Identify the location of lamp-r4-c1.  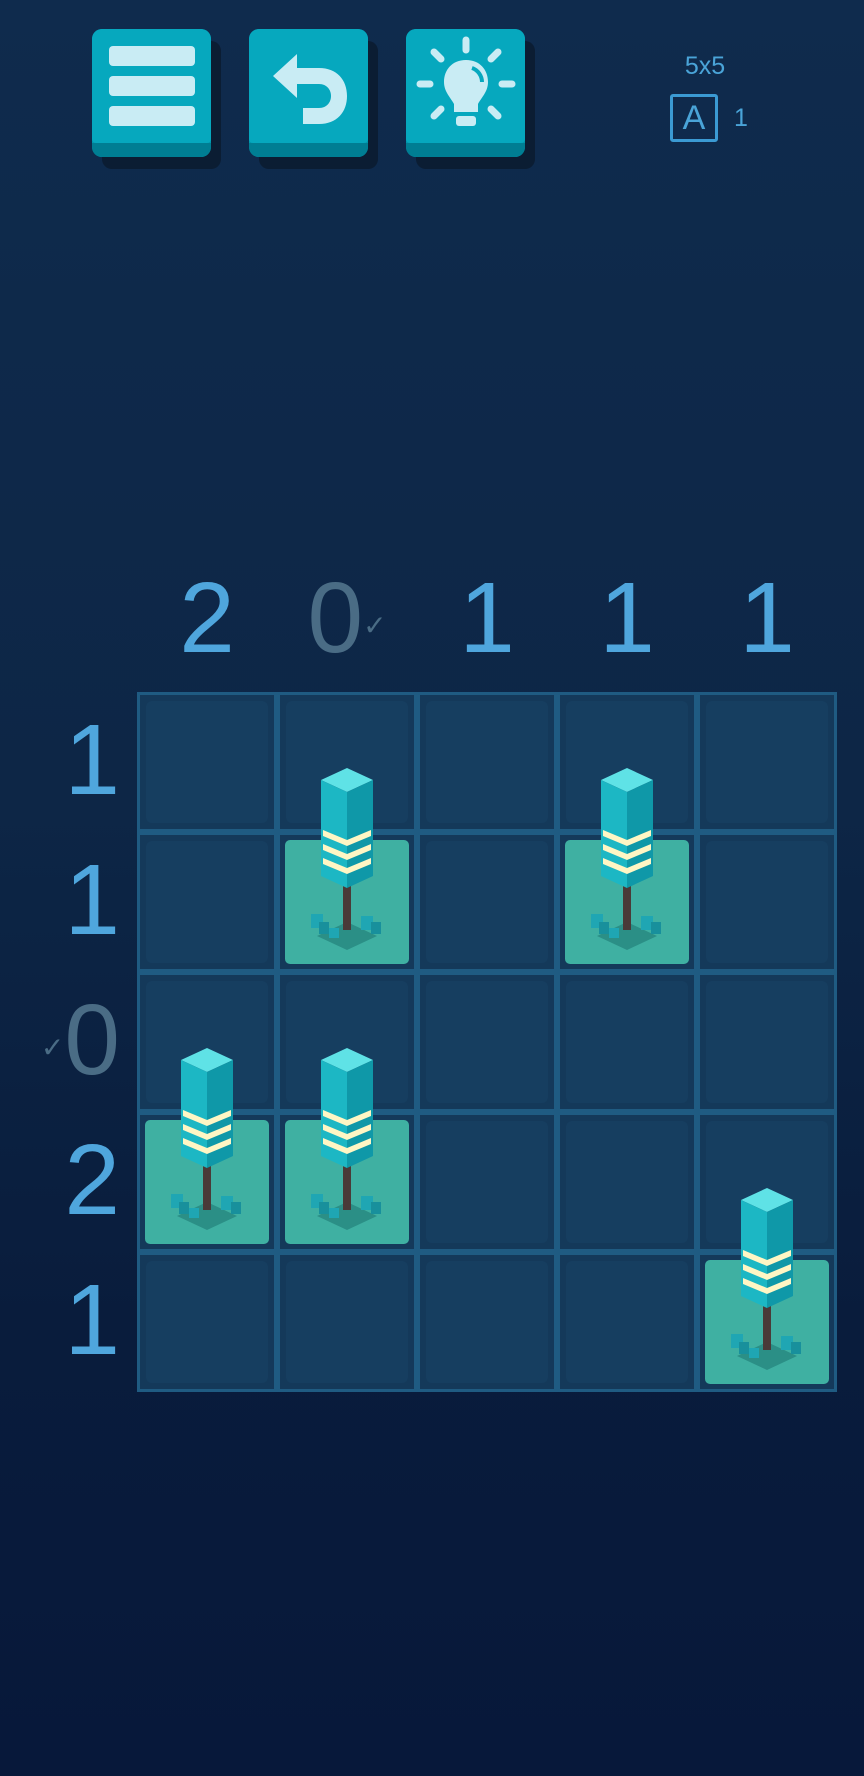
(207, 1144).